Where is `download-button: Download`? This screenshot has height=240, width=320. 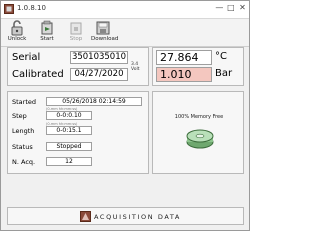
download-button: Download is located at coordinates (105, 32).